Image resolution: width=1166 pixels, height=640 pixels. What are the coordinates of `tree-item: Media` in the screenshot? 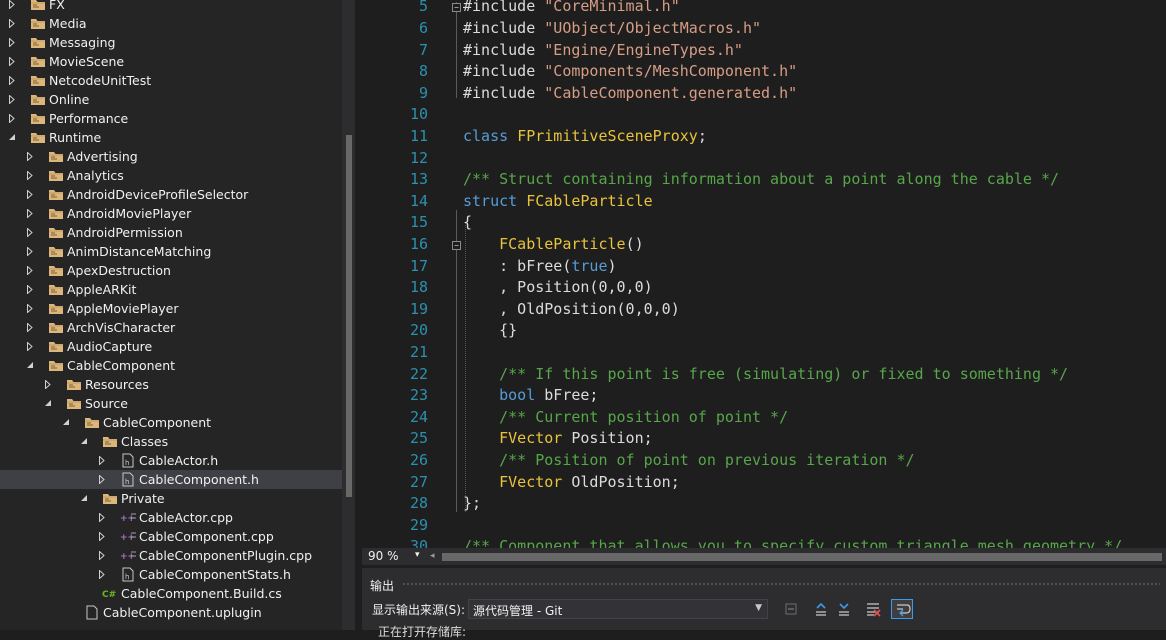 It's located at (171, 23).